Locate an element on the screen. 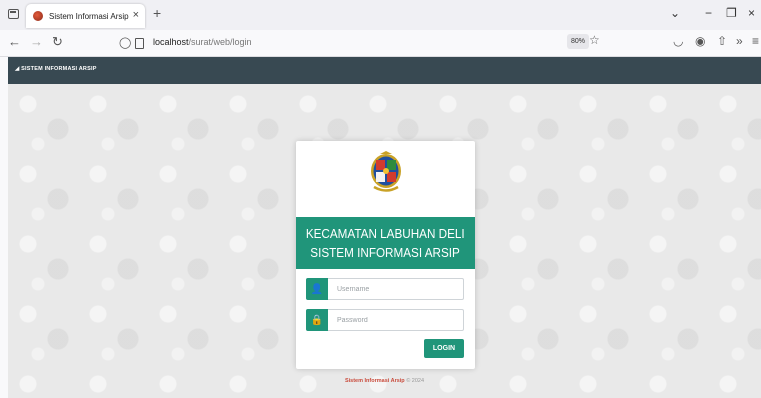 The width and height of the screenshot is (761, 398). app-header-title: ◢ SISTEM INFORMASI ARSIP is located at coordinates (56, 69).